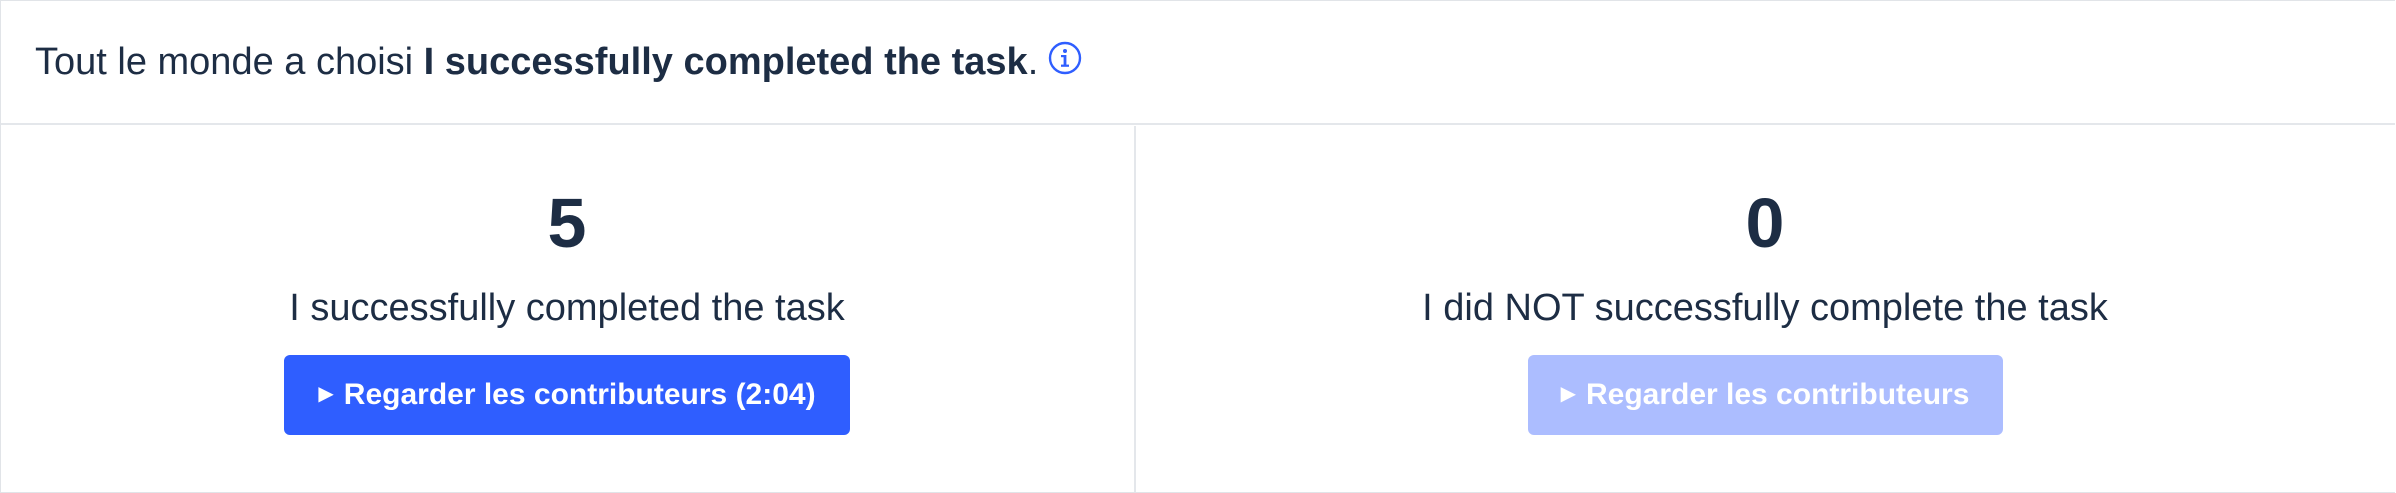 This screenshot has height=493, width=2396. Describe the element at coordinates (725, 61) in the screenshot. I see `header-choice: I successfully completed the task` at that location.